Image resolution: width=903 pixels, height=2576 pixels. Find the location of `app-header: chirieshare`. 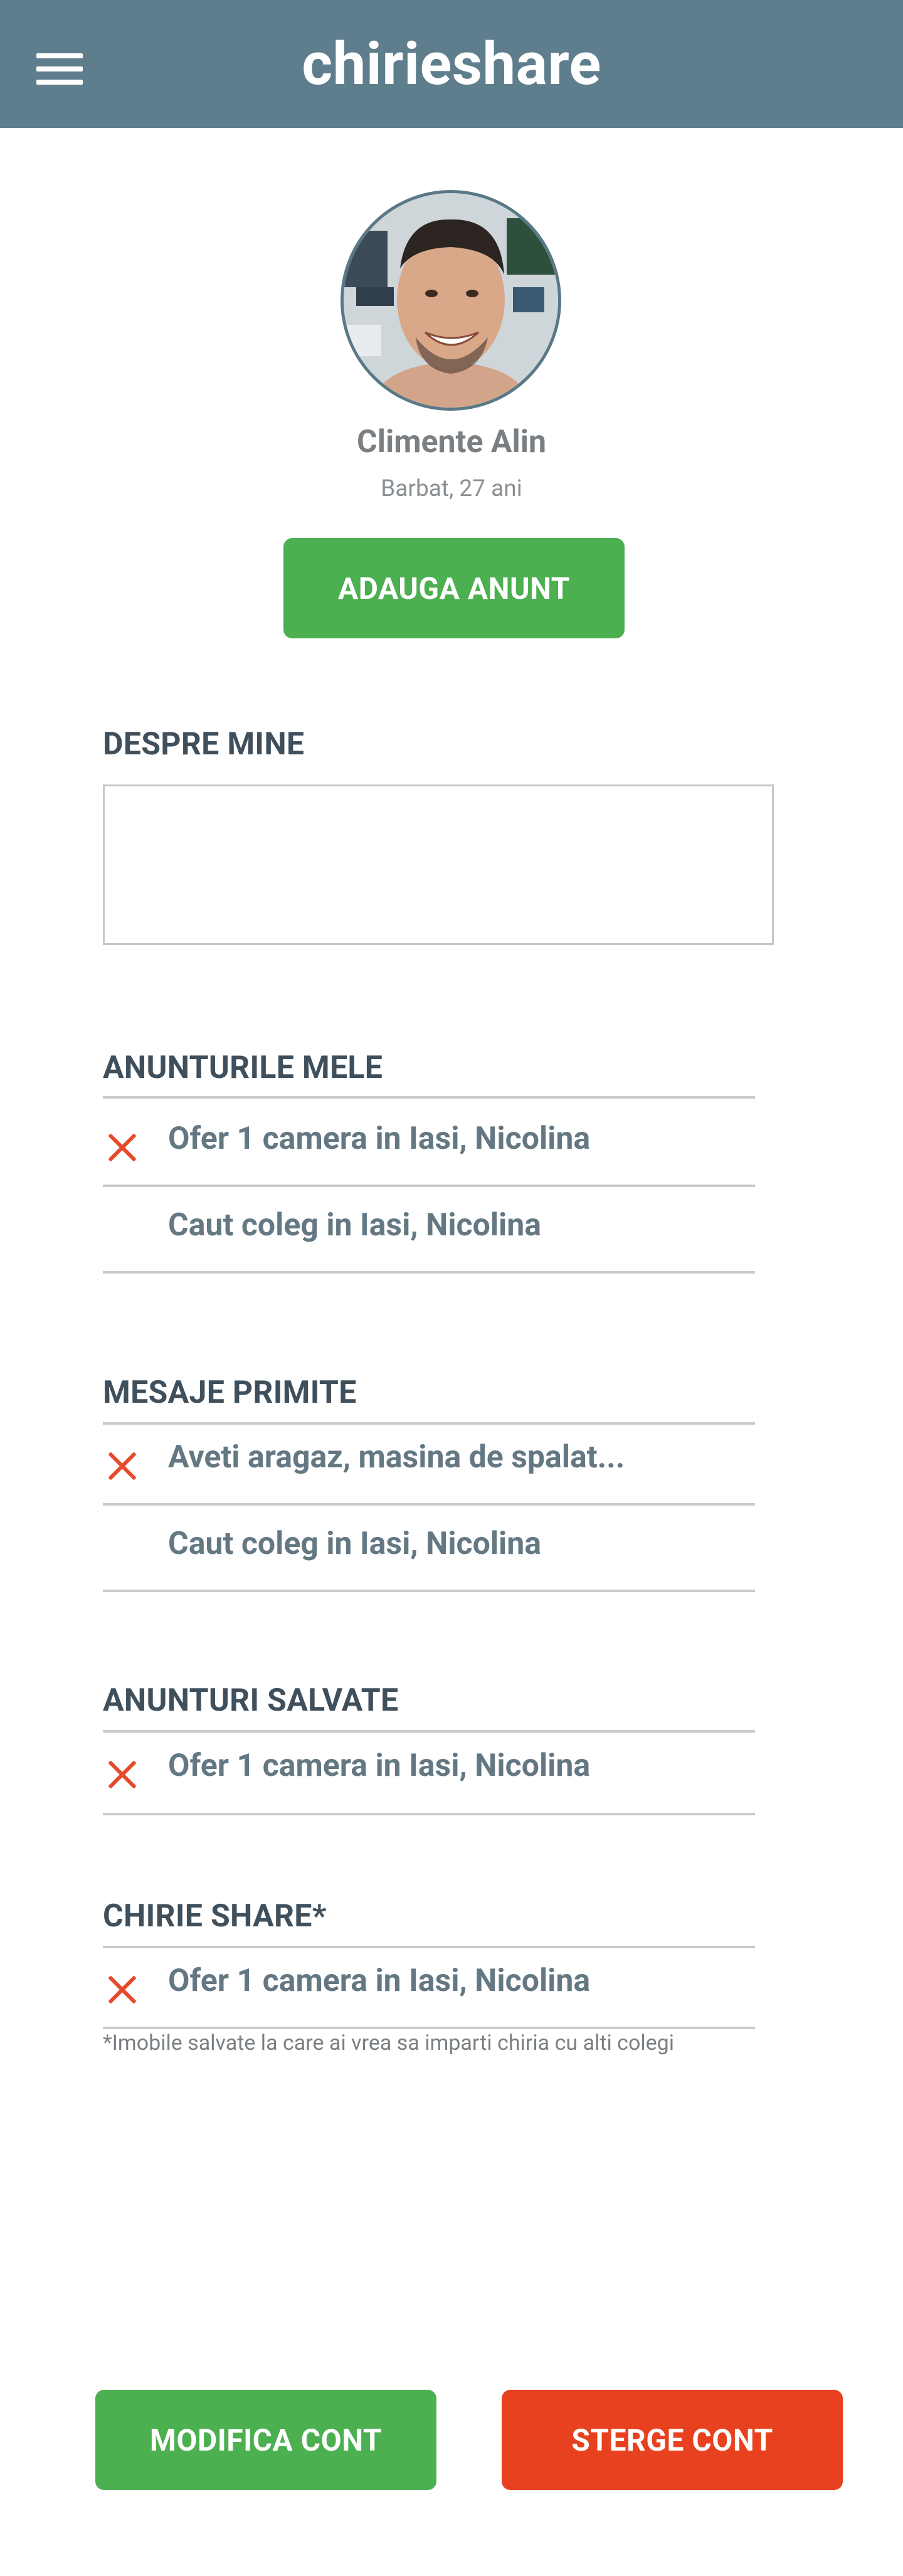

app-header: chirieshare is located at coordinates (451, 64).